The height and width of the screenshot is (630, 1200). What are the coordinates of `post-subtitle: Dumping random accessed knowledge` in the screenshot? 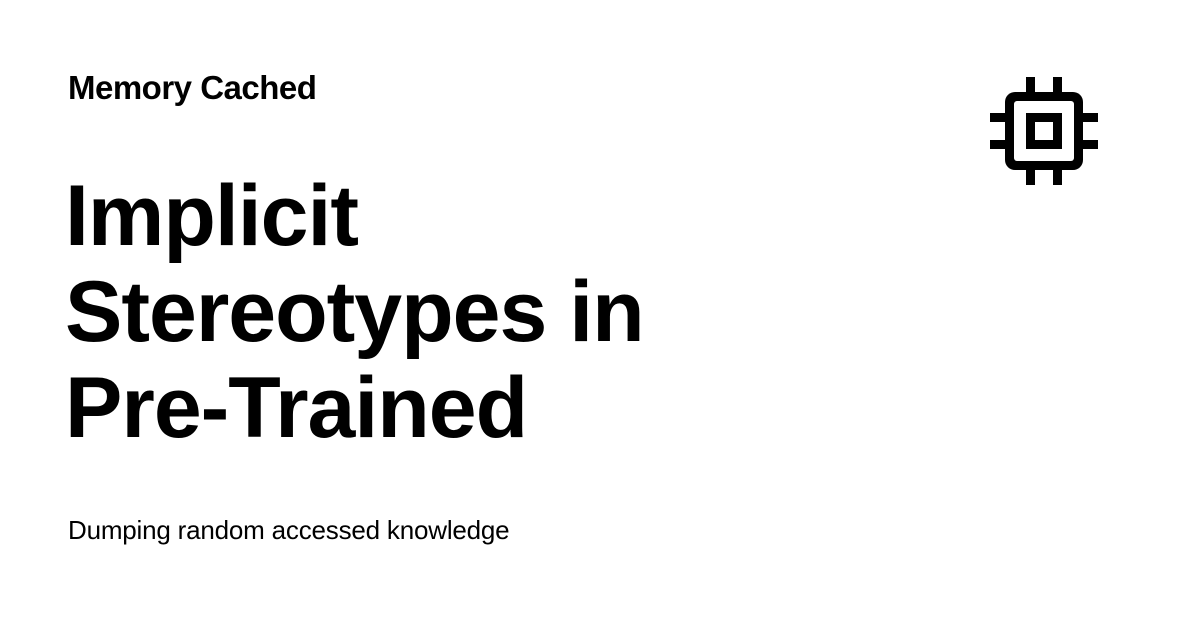 It's located at (289, 530).